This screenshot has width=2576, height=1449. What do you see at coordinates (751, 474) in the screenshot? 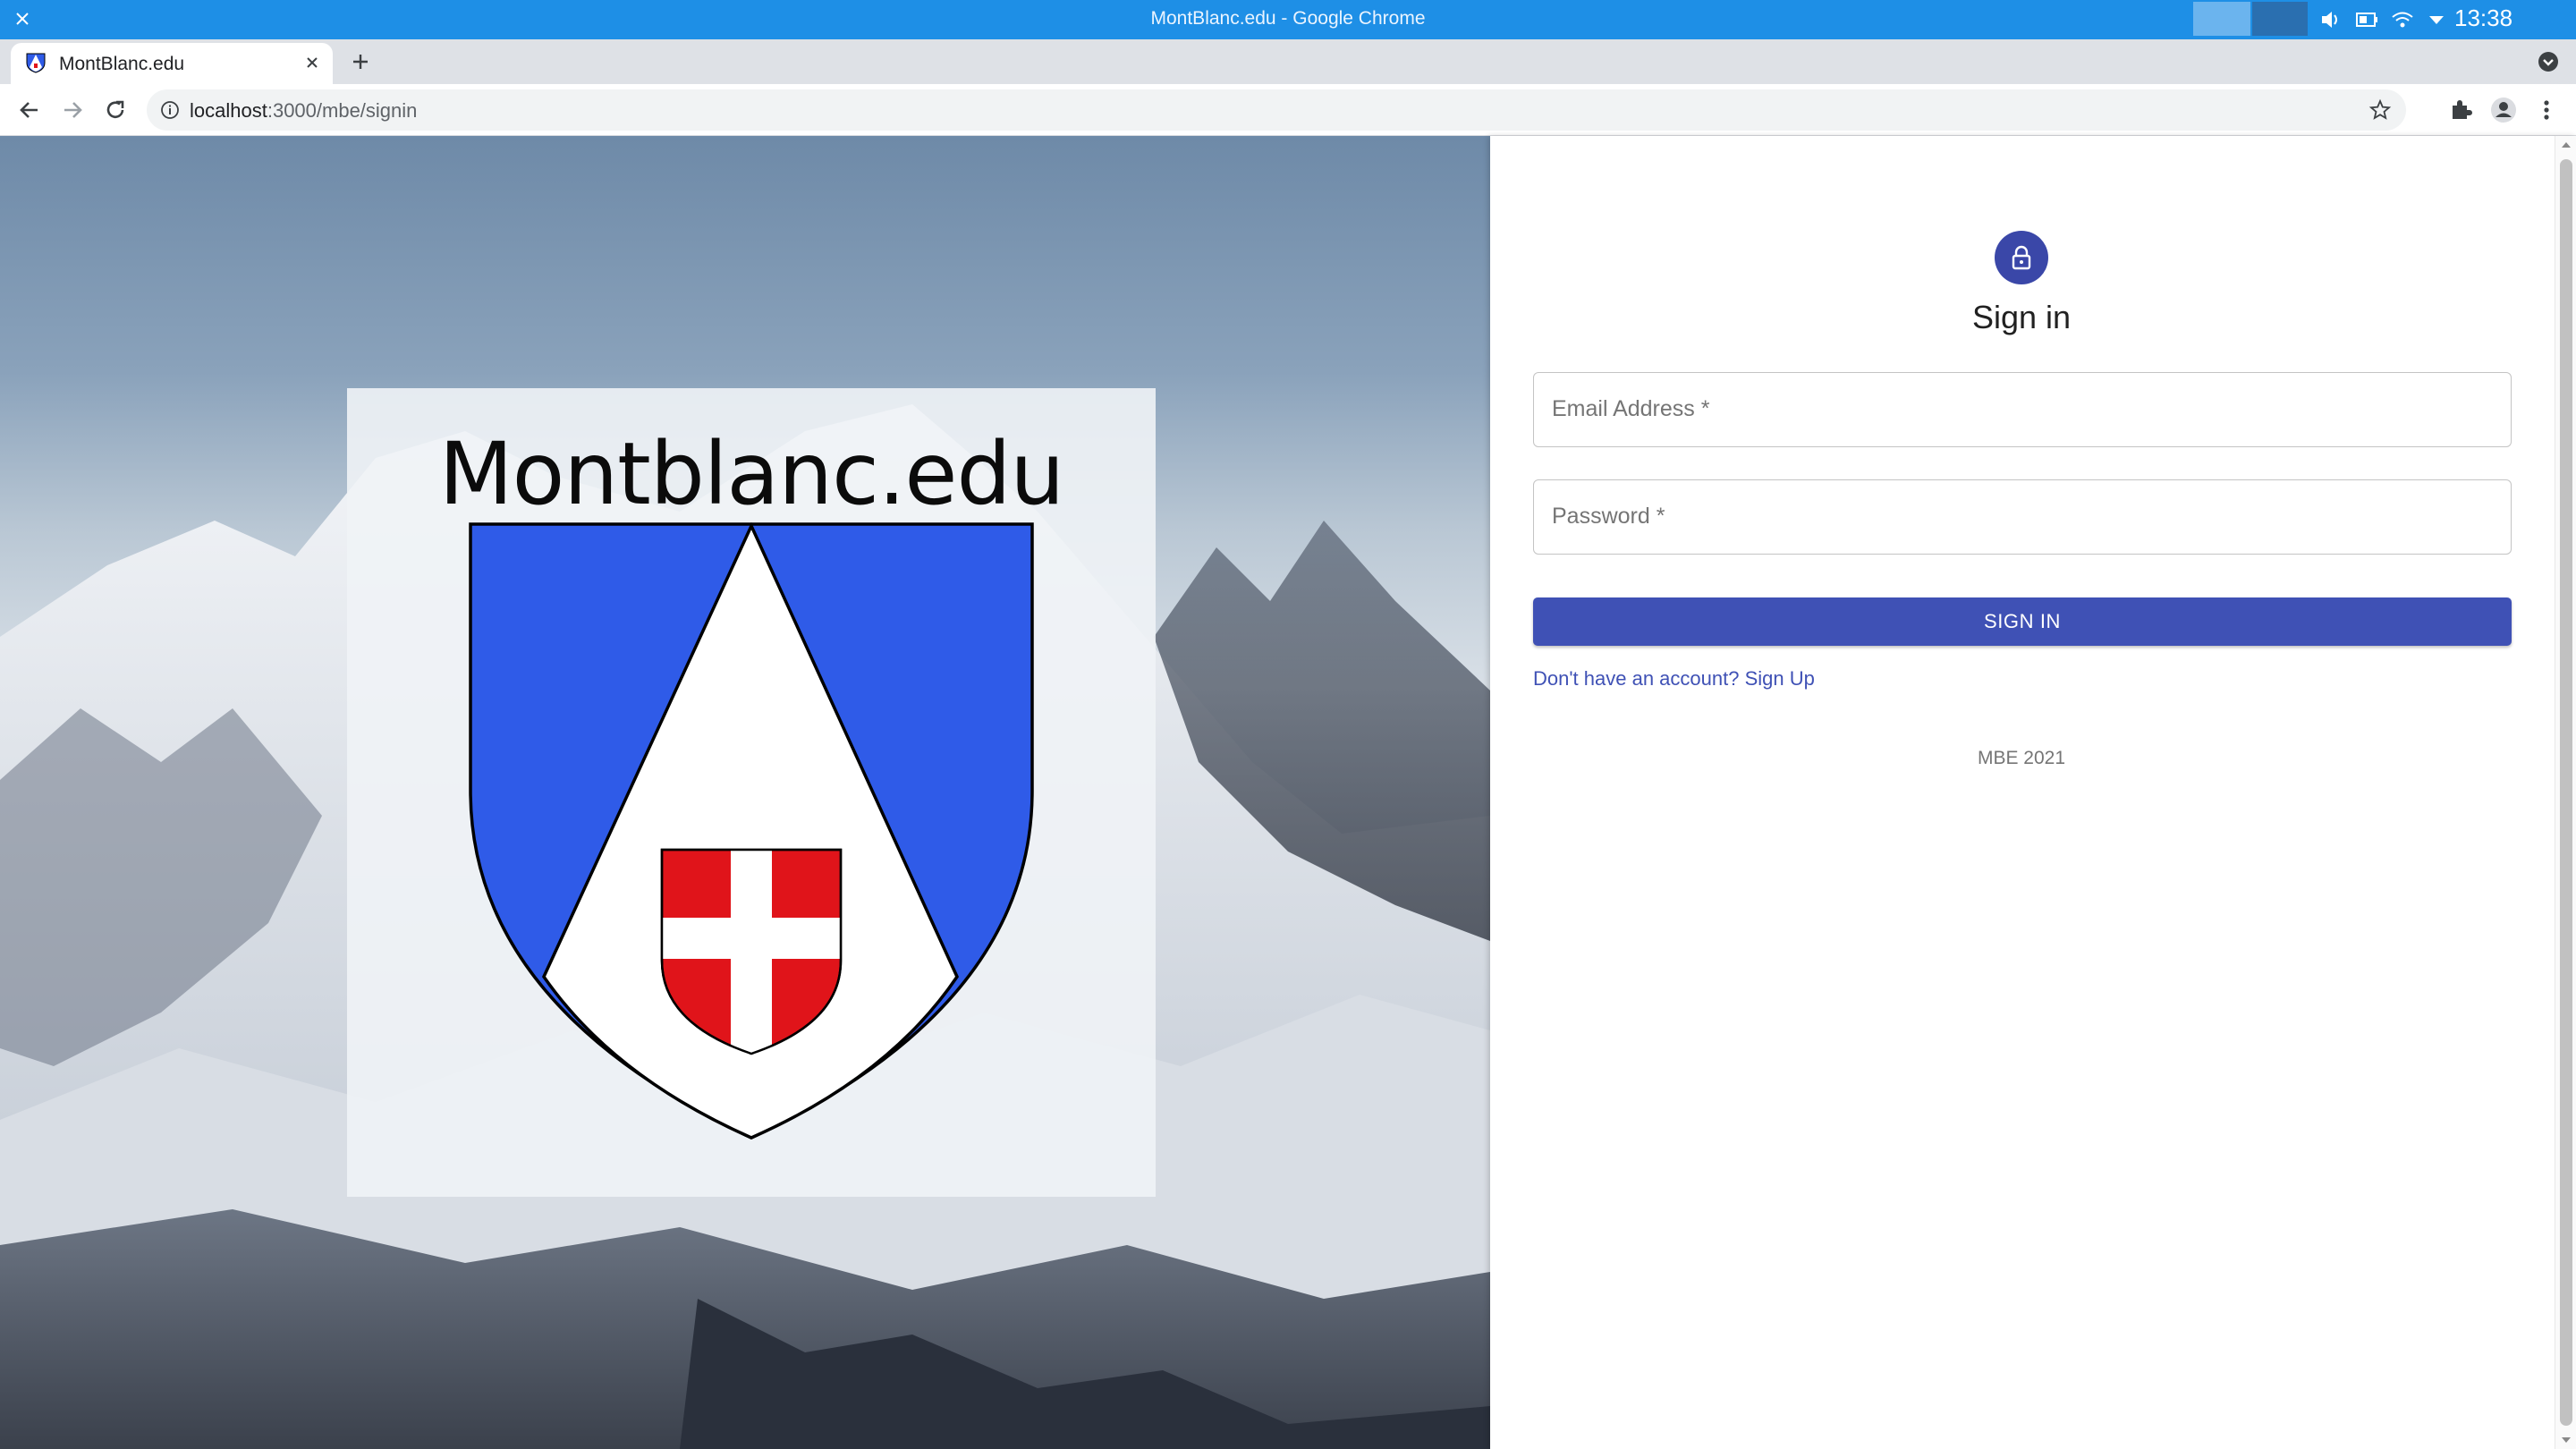
I see `logo-title: Montblanc.edu` at bounding box center [751, 474].